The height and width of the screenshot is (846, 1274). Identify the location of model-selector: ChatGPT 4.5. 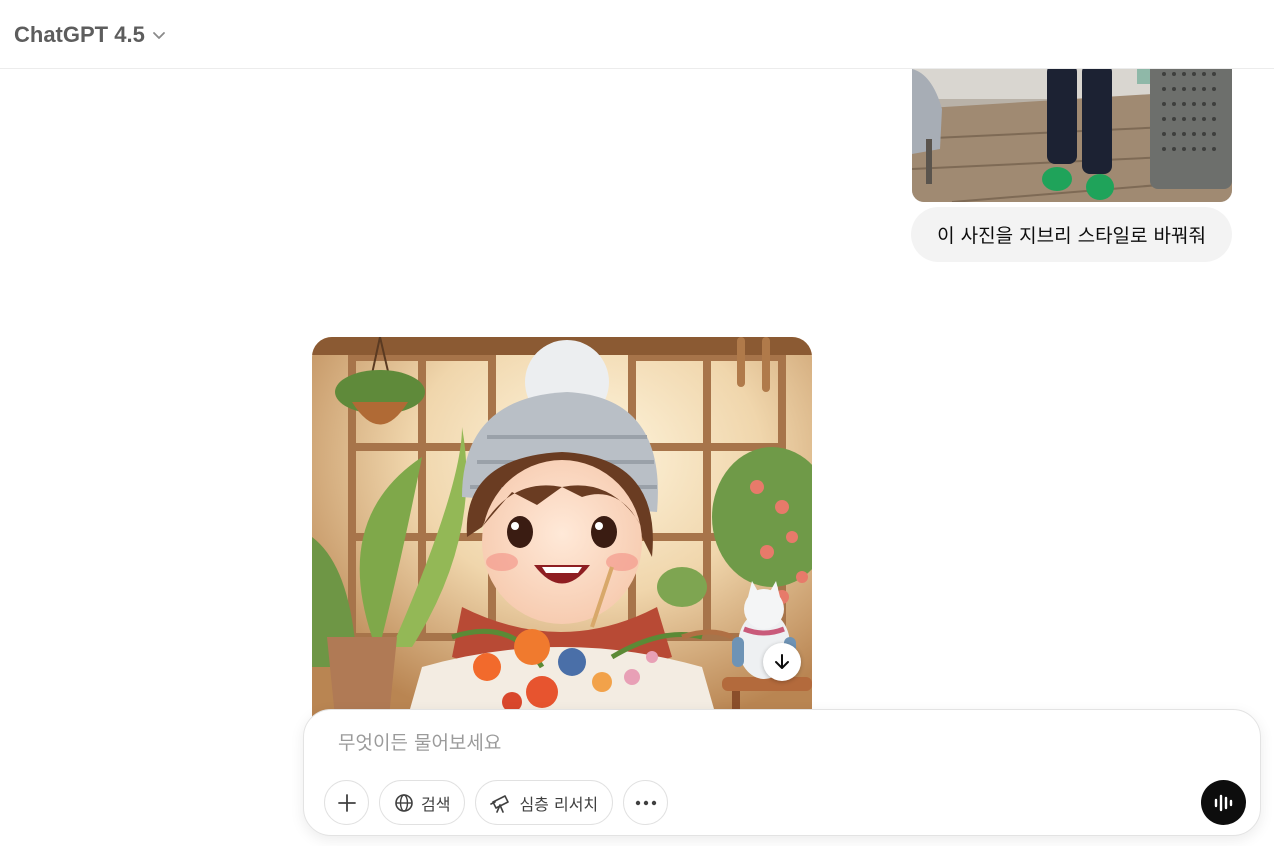
(91, 35).